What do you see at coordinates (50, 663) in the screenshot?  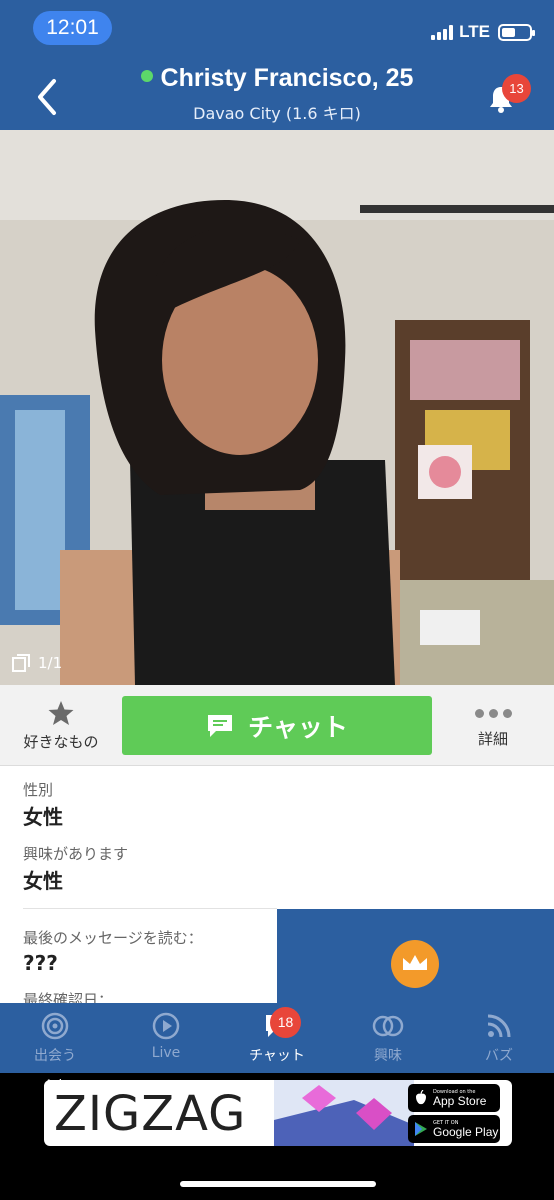 I see `photo-counter-text: 1/1` at bounding box center [50, 663].